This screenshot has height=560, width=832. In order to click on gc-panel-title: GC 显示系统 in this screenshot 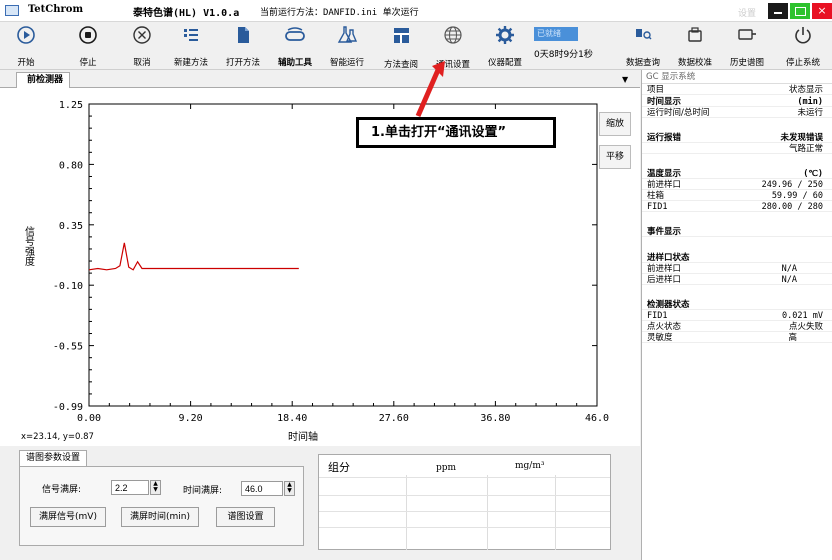, I will do `click(737, 77)`.